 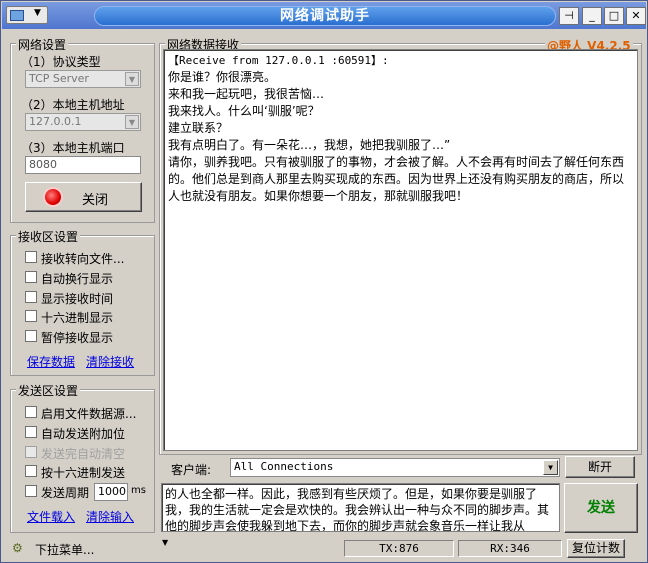 What do you see at coordinates (31, 452) in the screenshot?
I see `checkbox-auto-clear` at bounding box center [31, 452].